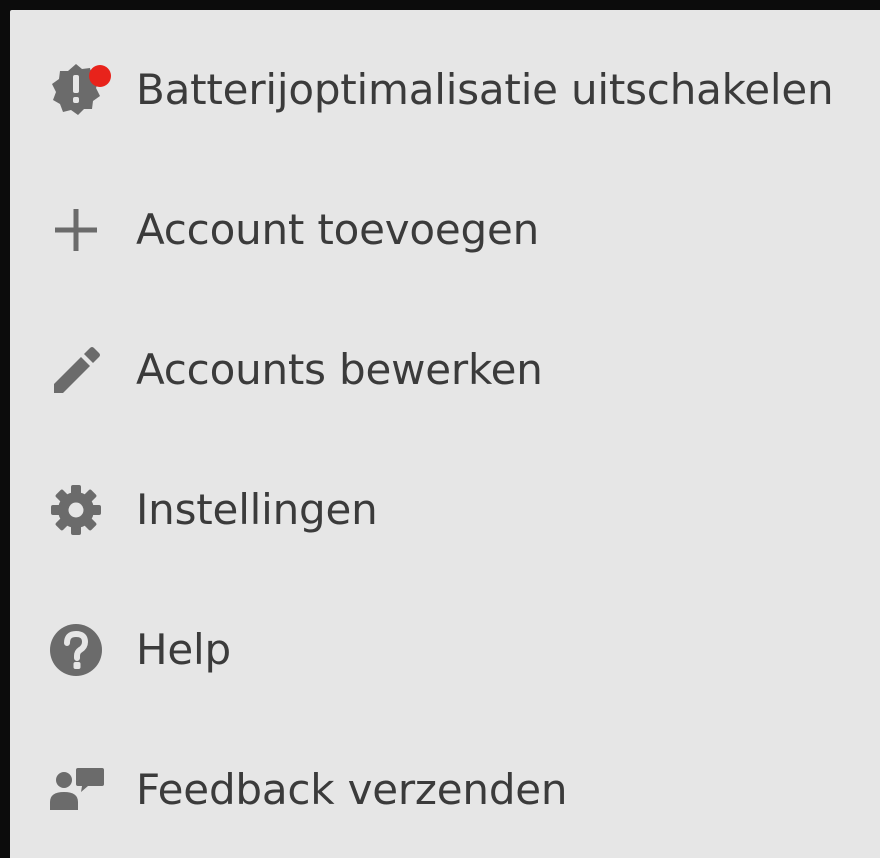 This screenshot has height=858, width=880. What do you see at coordinates (76, 370) in the screenshot?
I see `pencil-icon` at bounding box center [76, 370].